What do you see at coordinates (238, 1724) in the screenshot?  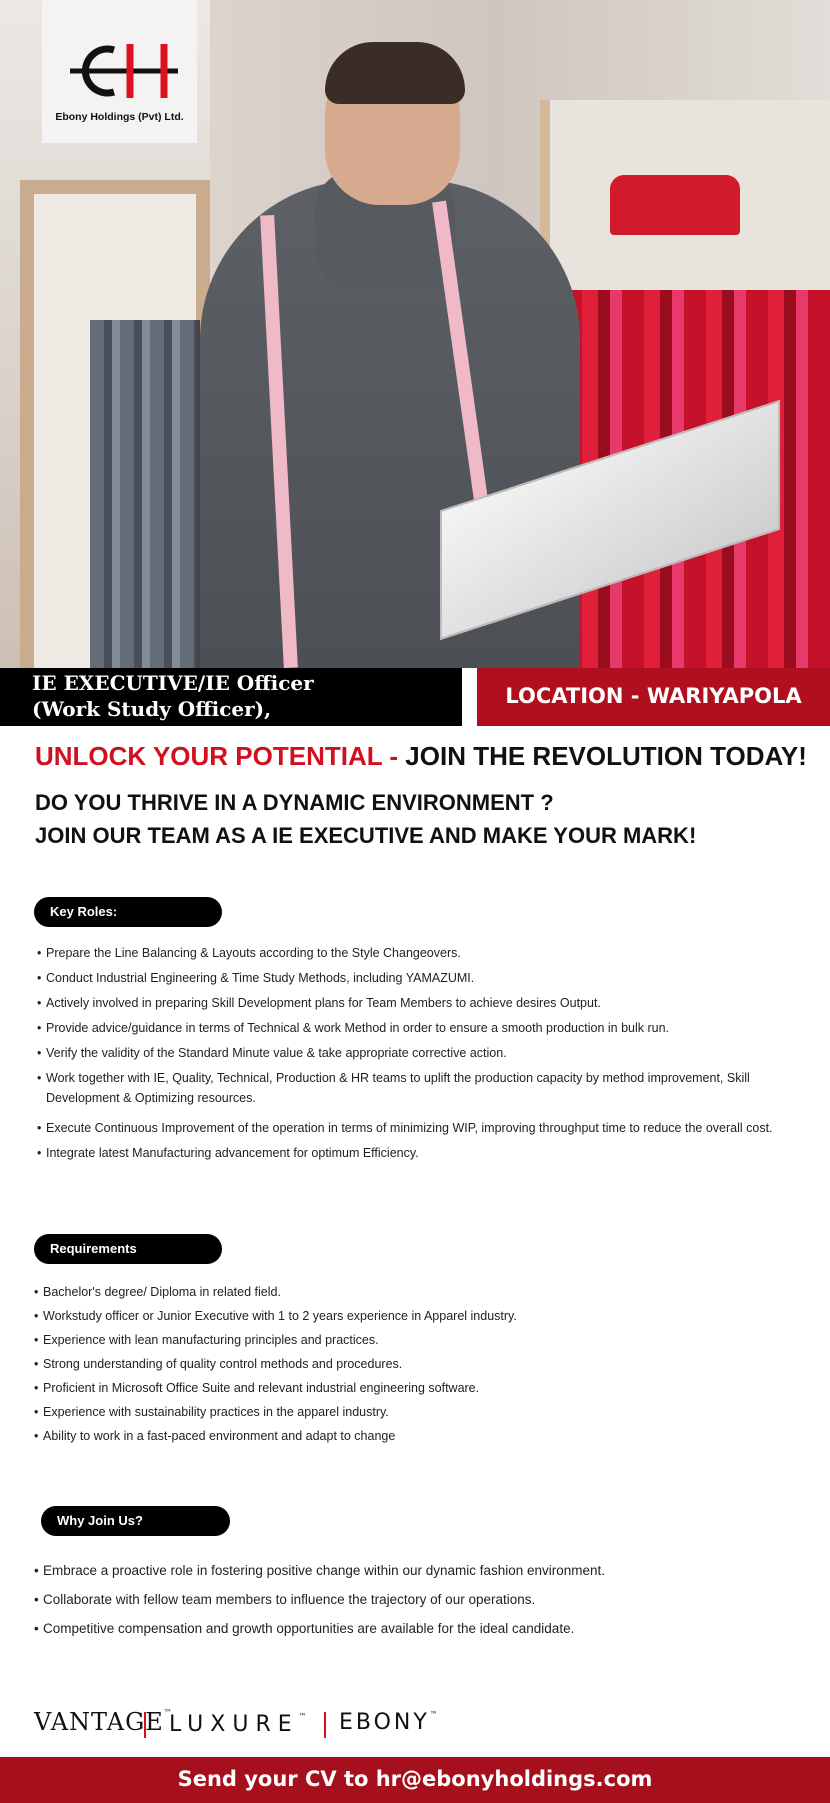 I see `brand-luxure: LUXURE™` at bounding box center [238, 1724].